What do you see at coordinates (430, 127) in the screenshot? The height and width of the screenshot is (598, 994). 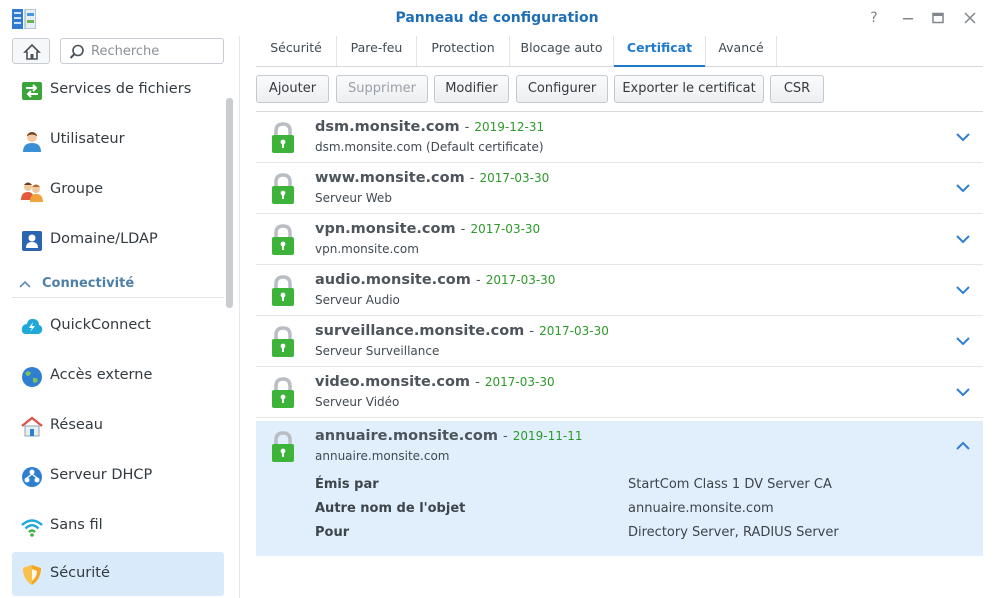 I see `certificate-name: dsm.monsite.com - 2019-12-31` at bounding box center [430, 127].